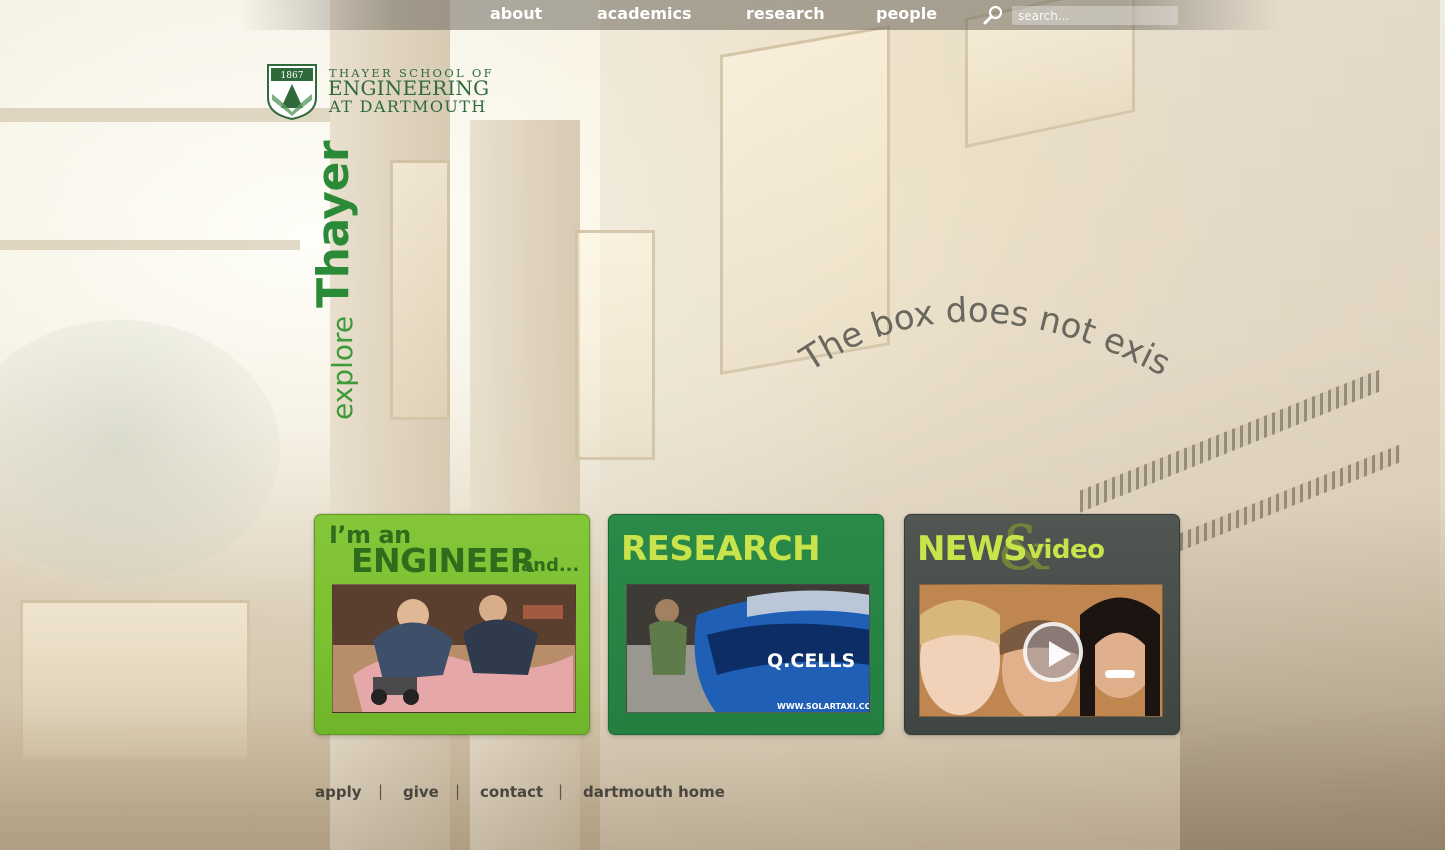 This screenshot has width=1445, height=850. What do you see at coordinates (1095, 15) in the screenshot?
I see `search-input` at bounding box center [1095, 15].